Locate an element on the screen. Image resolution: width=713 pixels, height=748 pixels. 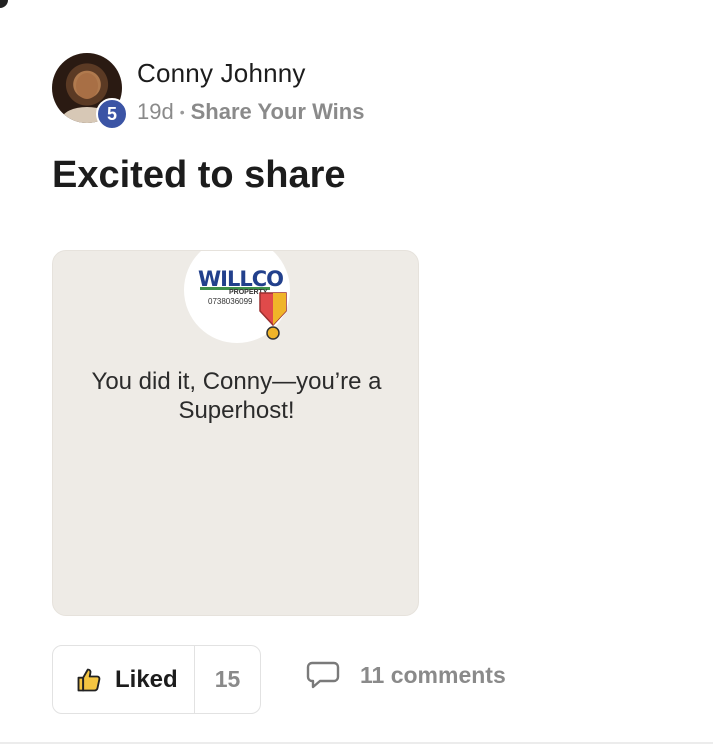
author-name: Conny Johnny is located at coordinates (221, 73).